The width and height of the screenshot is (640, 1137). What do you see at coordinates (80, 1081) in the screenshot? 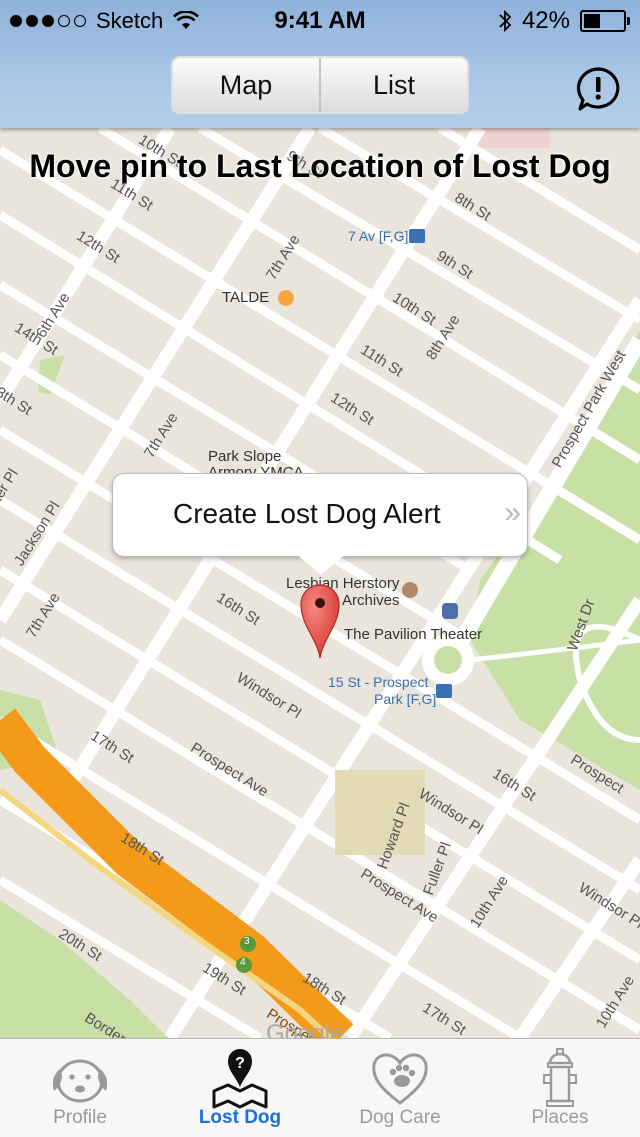
I see `dog-face-icon` at bounding box center [80, 1081].